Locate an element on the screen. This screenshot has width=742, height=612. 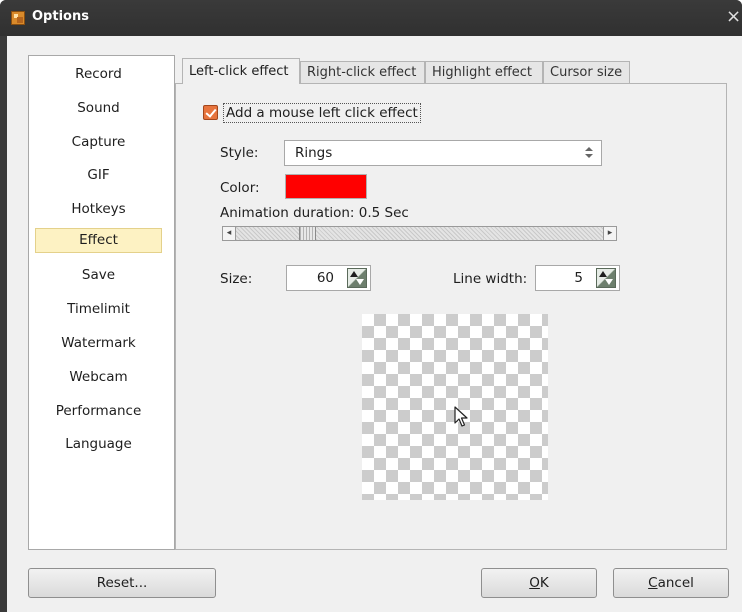
slider-left-icon: ◂ is located at coordinates (229, 233).